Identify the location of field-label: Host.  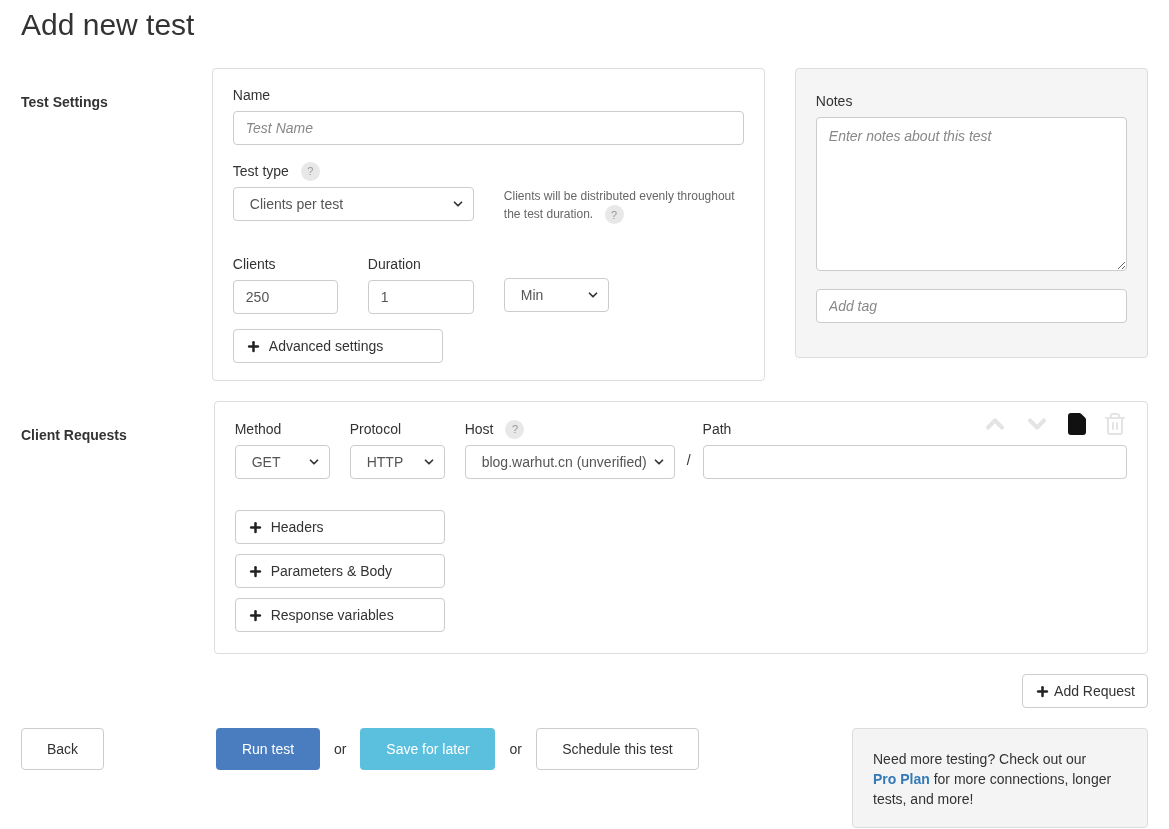
(479, 429).